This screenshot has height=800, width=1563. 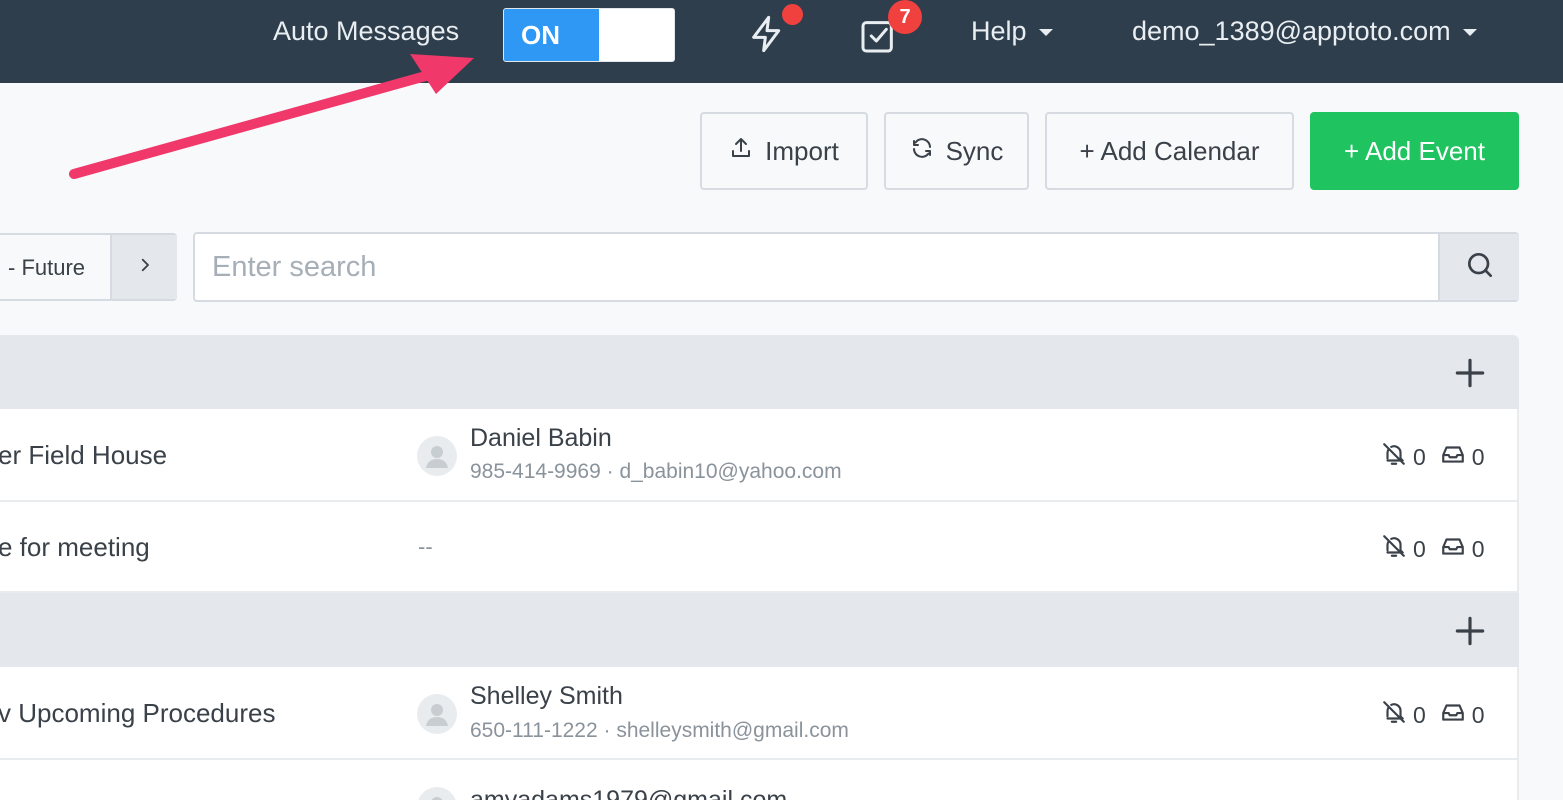 I want to click on add-calendar-label: + Add Calendar, so click(x=1169, y=150).